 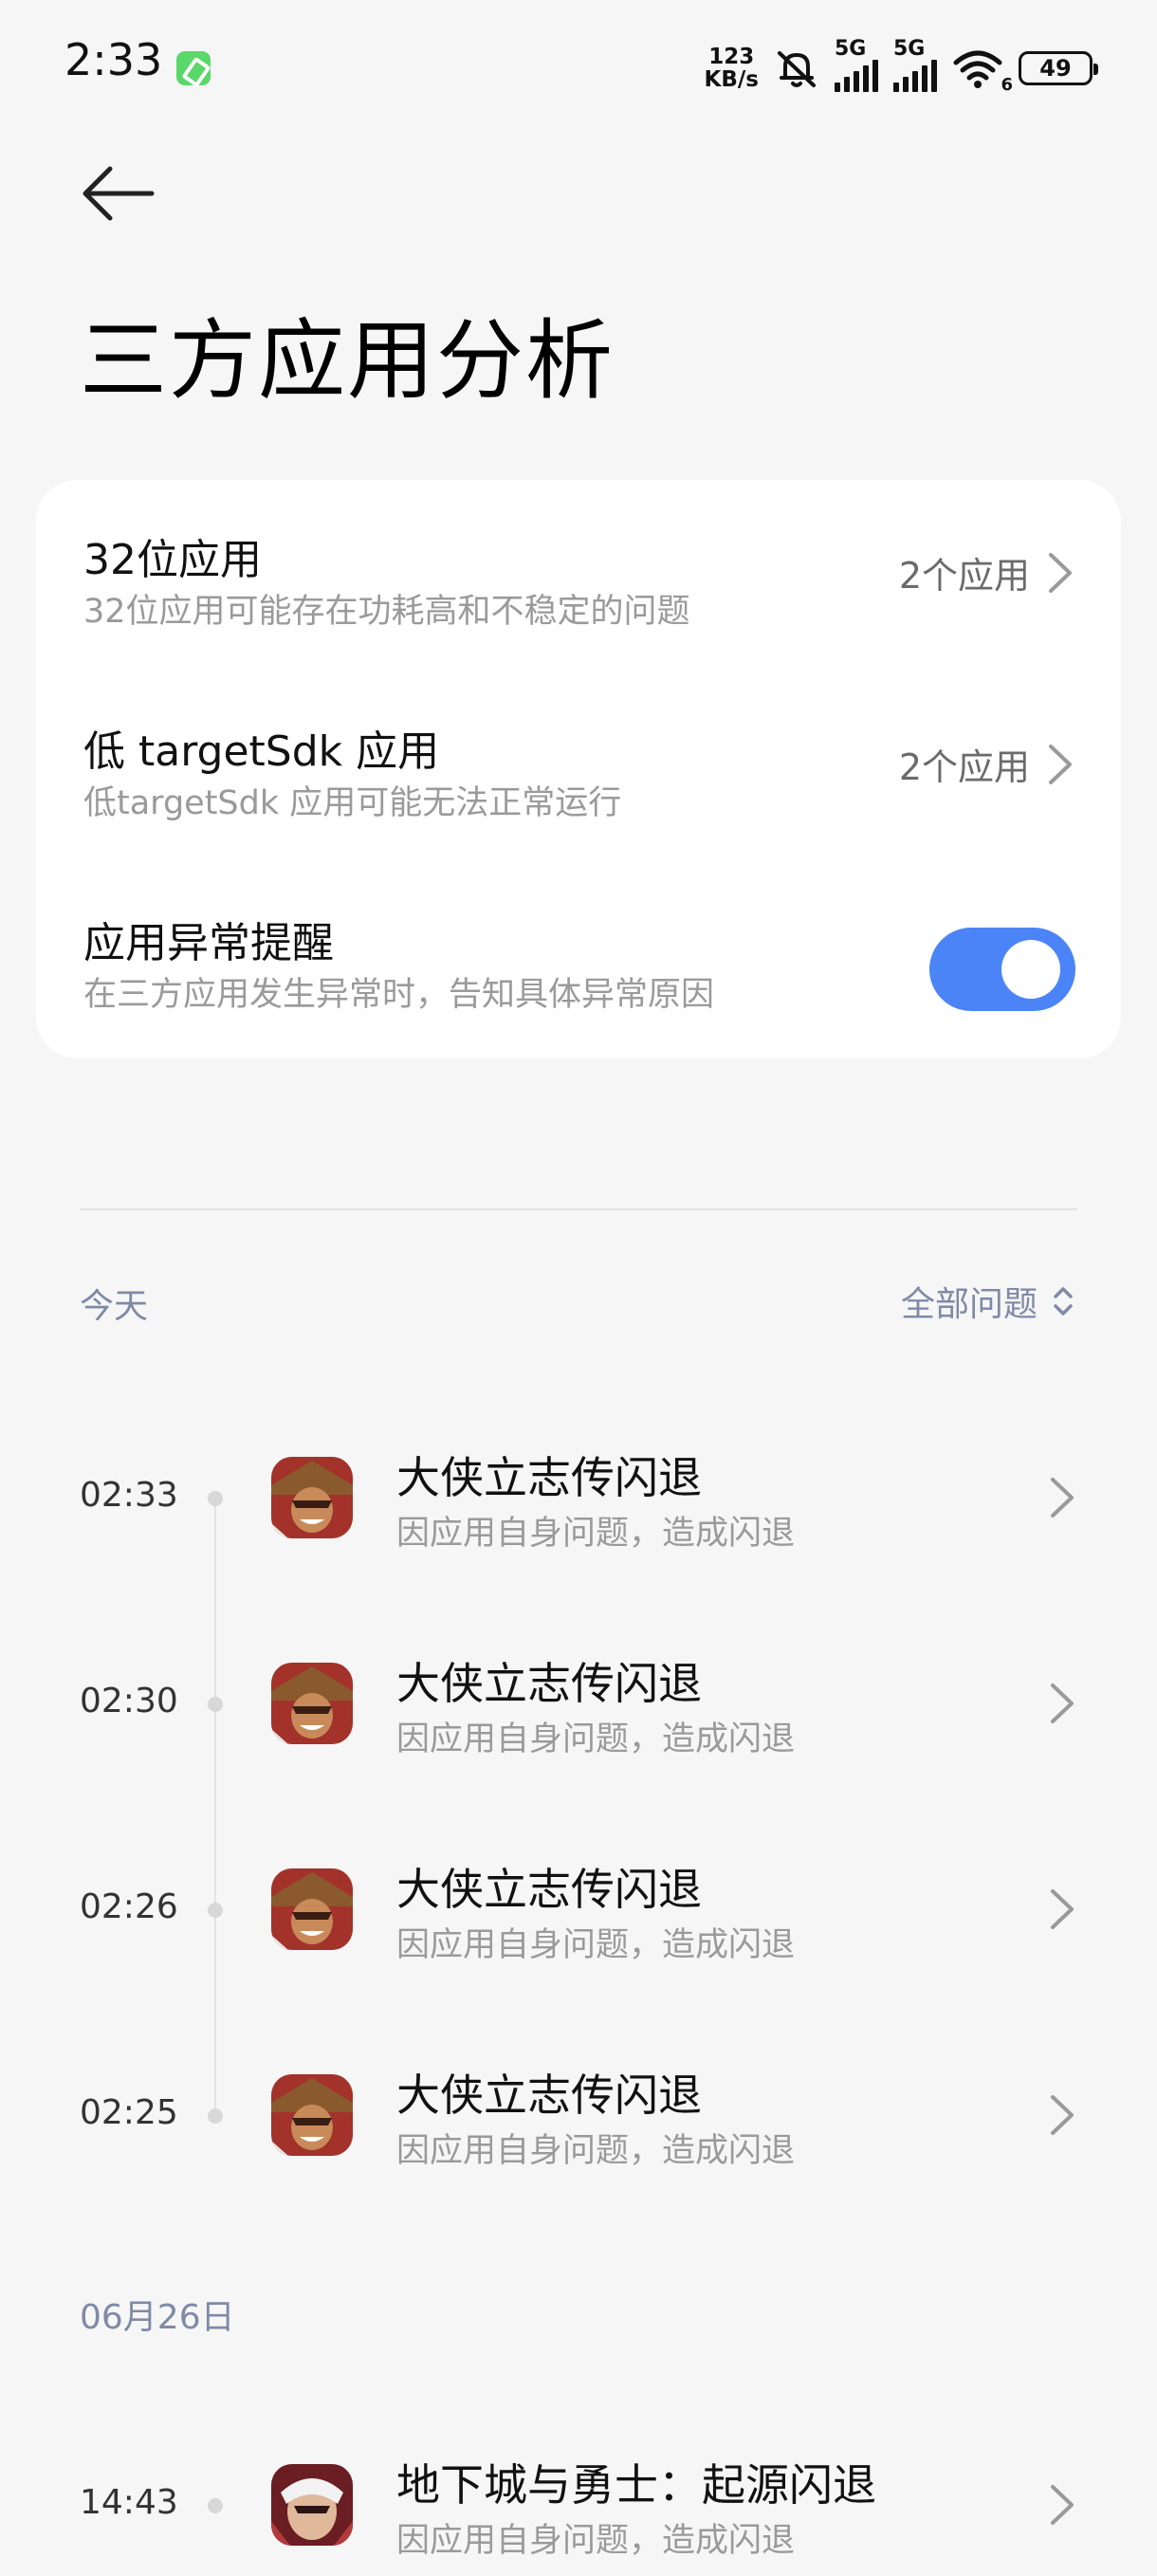 I want to click on status-icons: 123 KB/s 5G 5G 6 49, so click(x=901, y=66).